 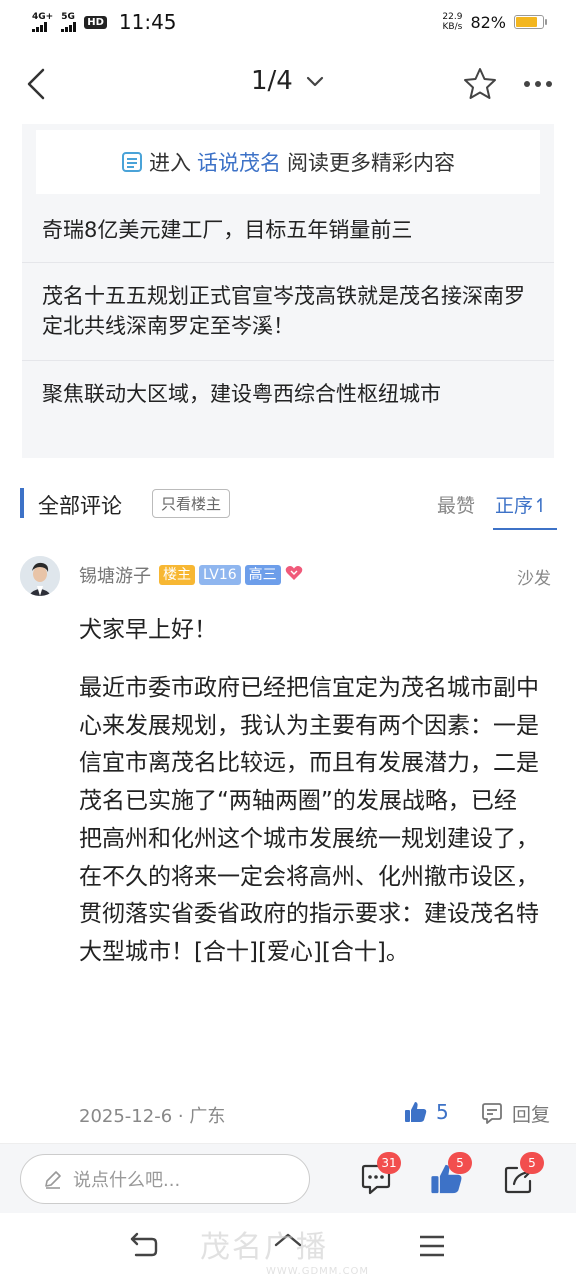 What do you see at coordinates (288, 1240) in the screenshot?
I see `home-icon` at bounding box center [288, 1240].